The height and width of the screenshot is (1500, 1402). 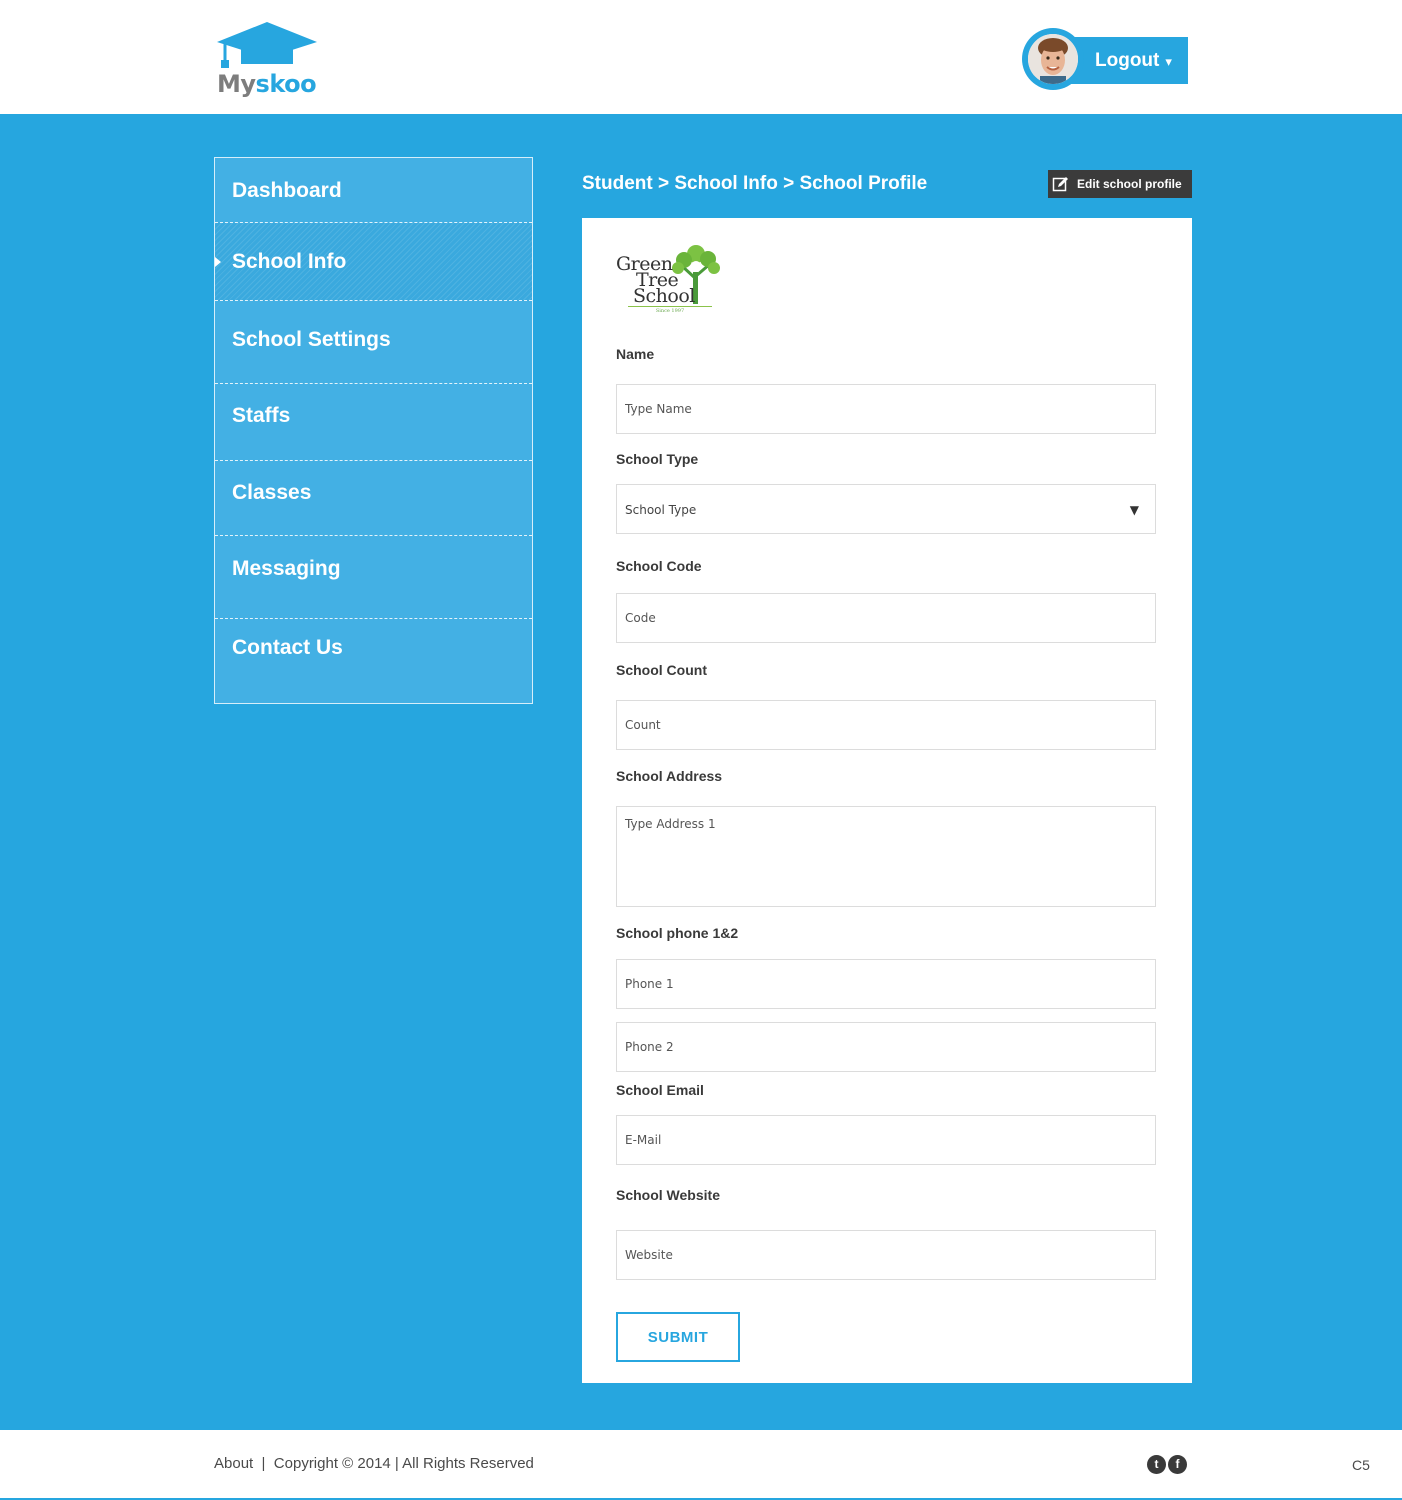 I want to click on social-links: tf, so click(x=1168, y=1465).